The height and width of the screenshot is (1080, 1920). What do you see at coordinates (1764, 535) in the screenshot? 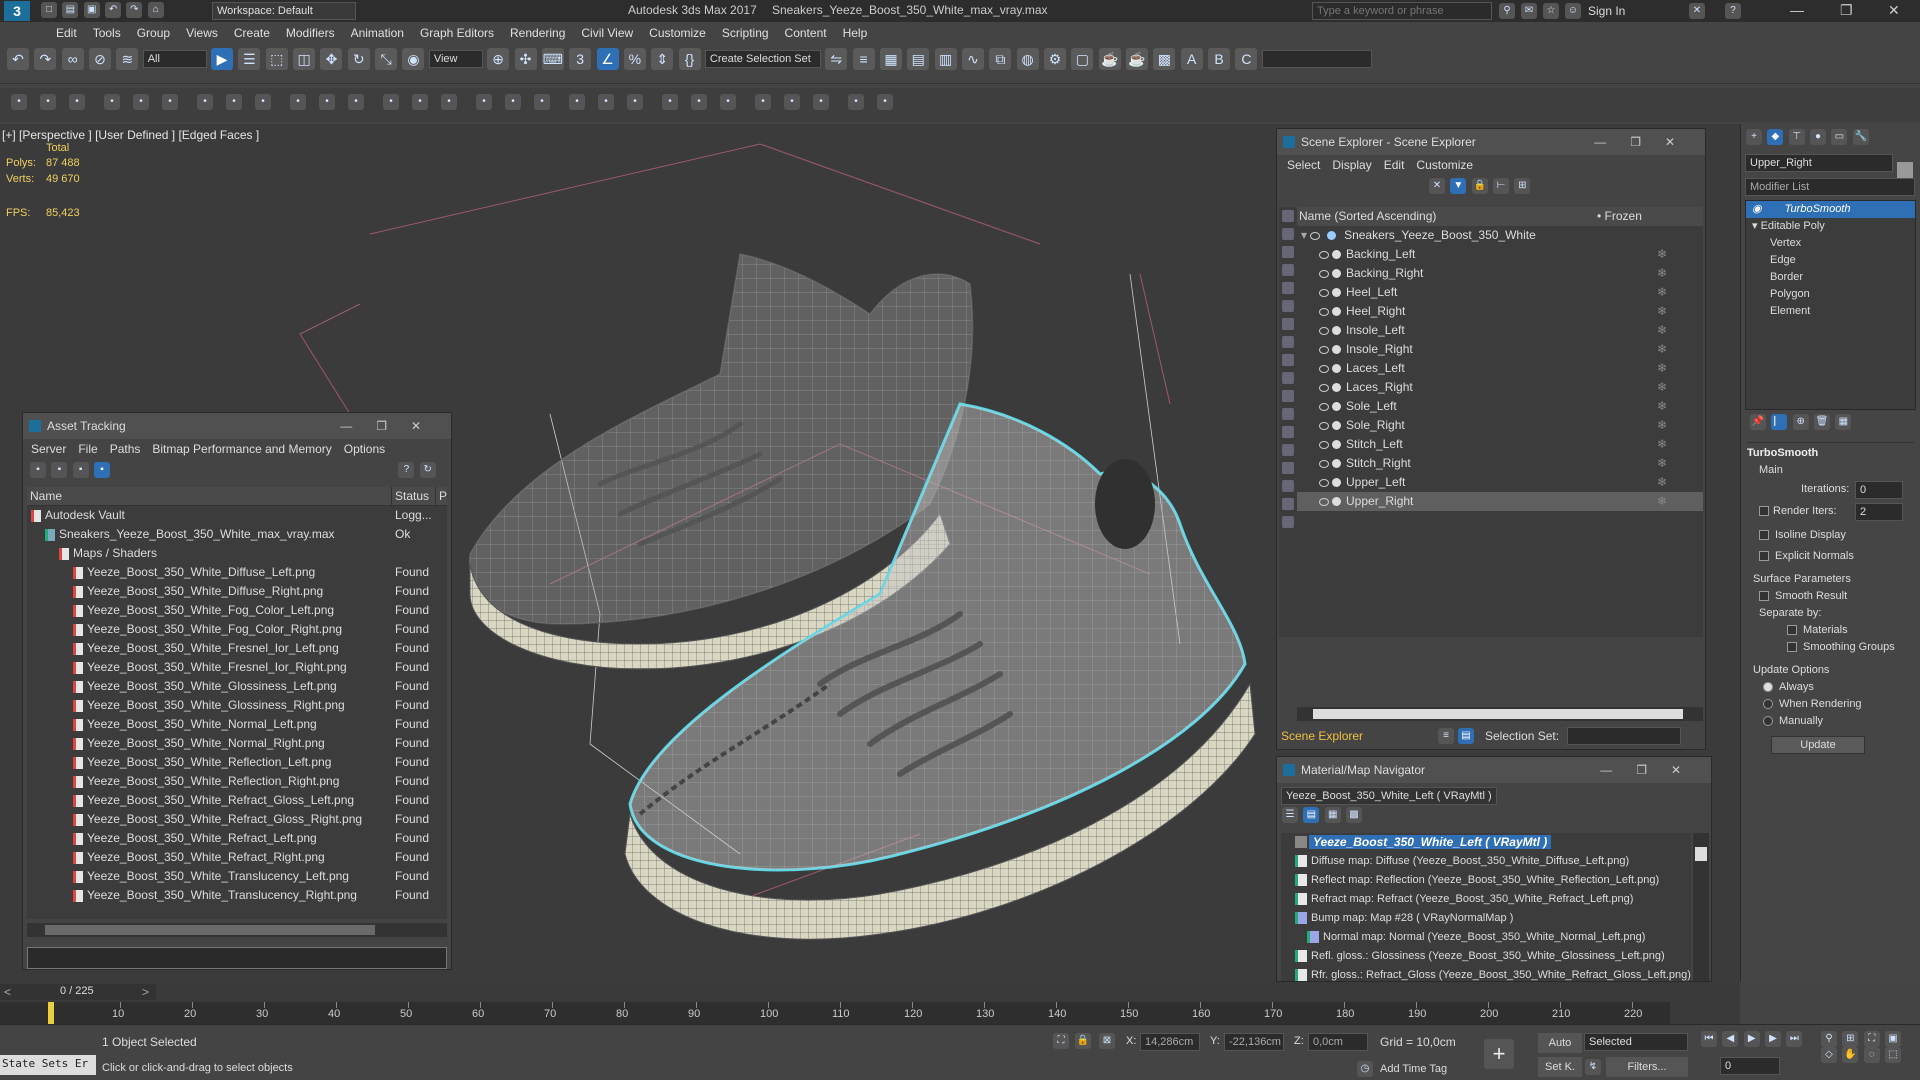
I see `isoline-checkbox` at bounding box center [1764, 535].